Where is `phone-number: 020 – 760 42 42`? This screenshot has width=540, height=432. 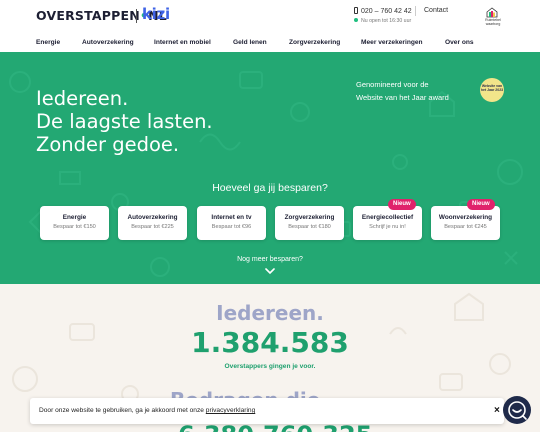 phone-number: 020 – 760 42 42 is located at coordinates (383, 11).